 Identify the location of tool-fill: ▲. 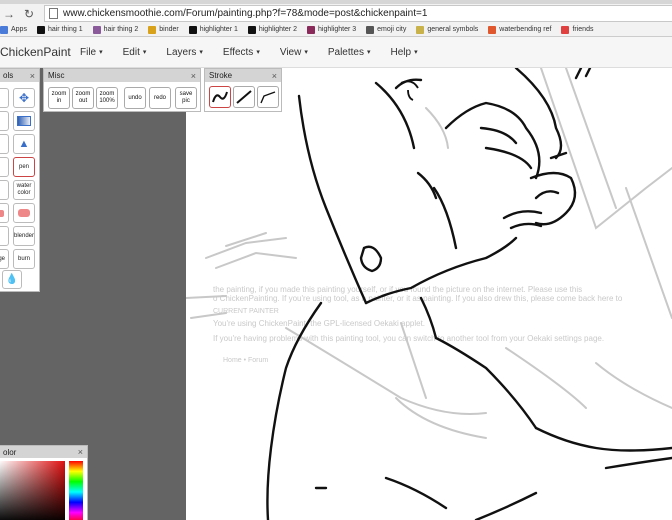
(24, 144).